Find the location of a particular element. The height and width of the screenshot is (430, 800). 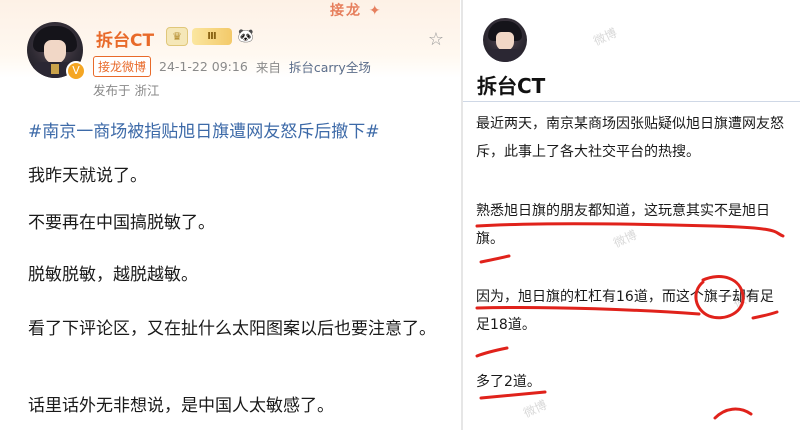

post-paragraph: 脱敏脱敏，越脱越敏。 is located at coordinates (113, 275).